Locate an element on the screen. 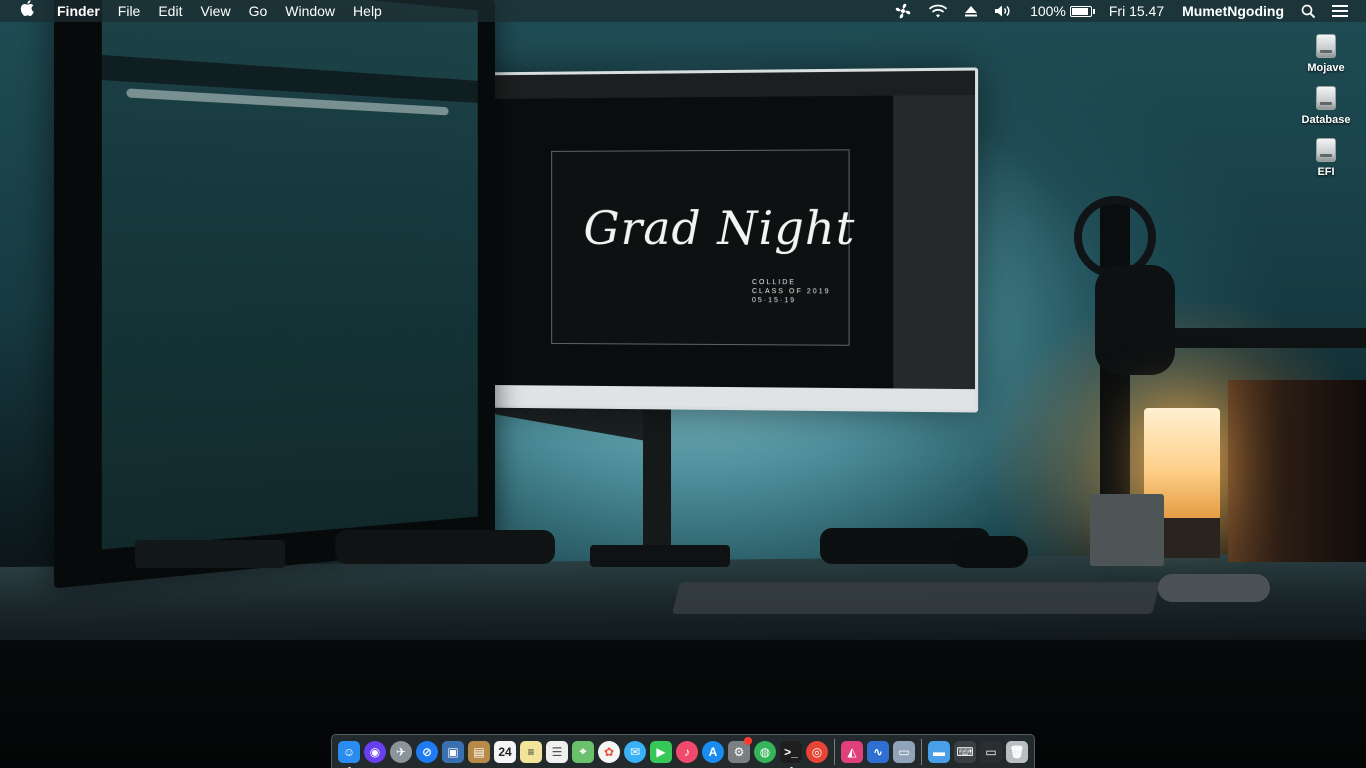 This screenshot has height=768, width=1366. dock-app-messages: ✉ is located at coordinates (635, 752).